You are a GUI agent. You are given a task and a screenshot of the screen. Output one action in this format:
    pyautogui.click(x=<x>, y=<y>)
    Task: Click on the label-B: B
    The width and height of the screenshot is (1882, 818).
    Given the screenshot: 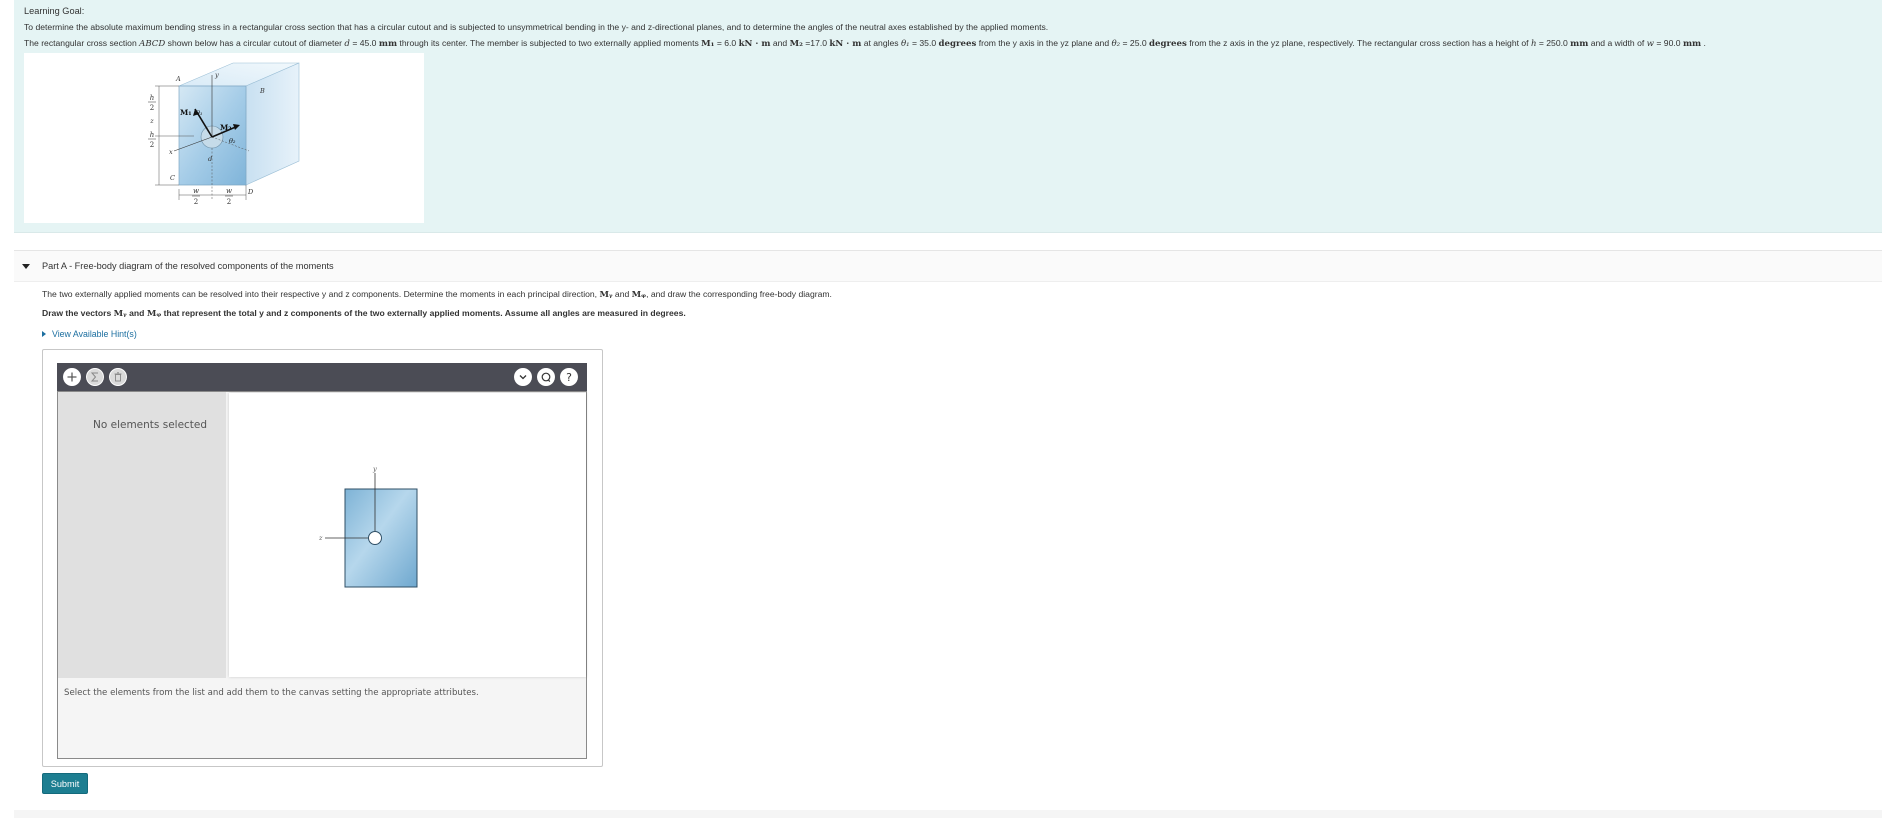 What is the action you would take?
    pyautogui.click(x=262, y=91)
    